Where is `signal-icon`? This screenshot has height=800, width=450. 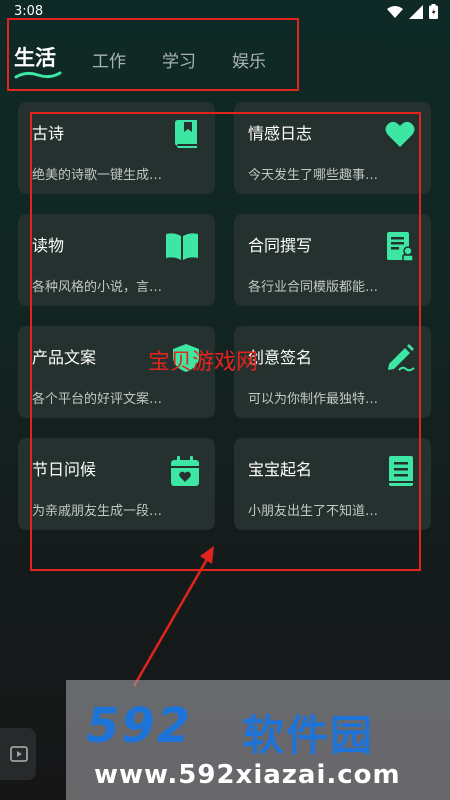 signal-icon is located at coordinates (416, 11).